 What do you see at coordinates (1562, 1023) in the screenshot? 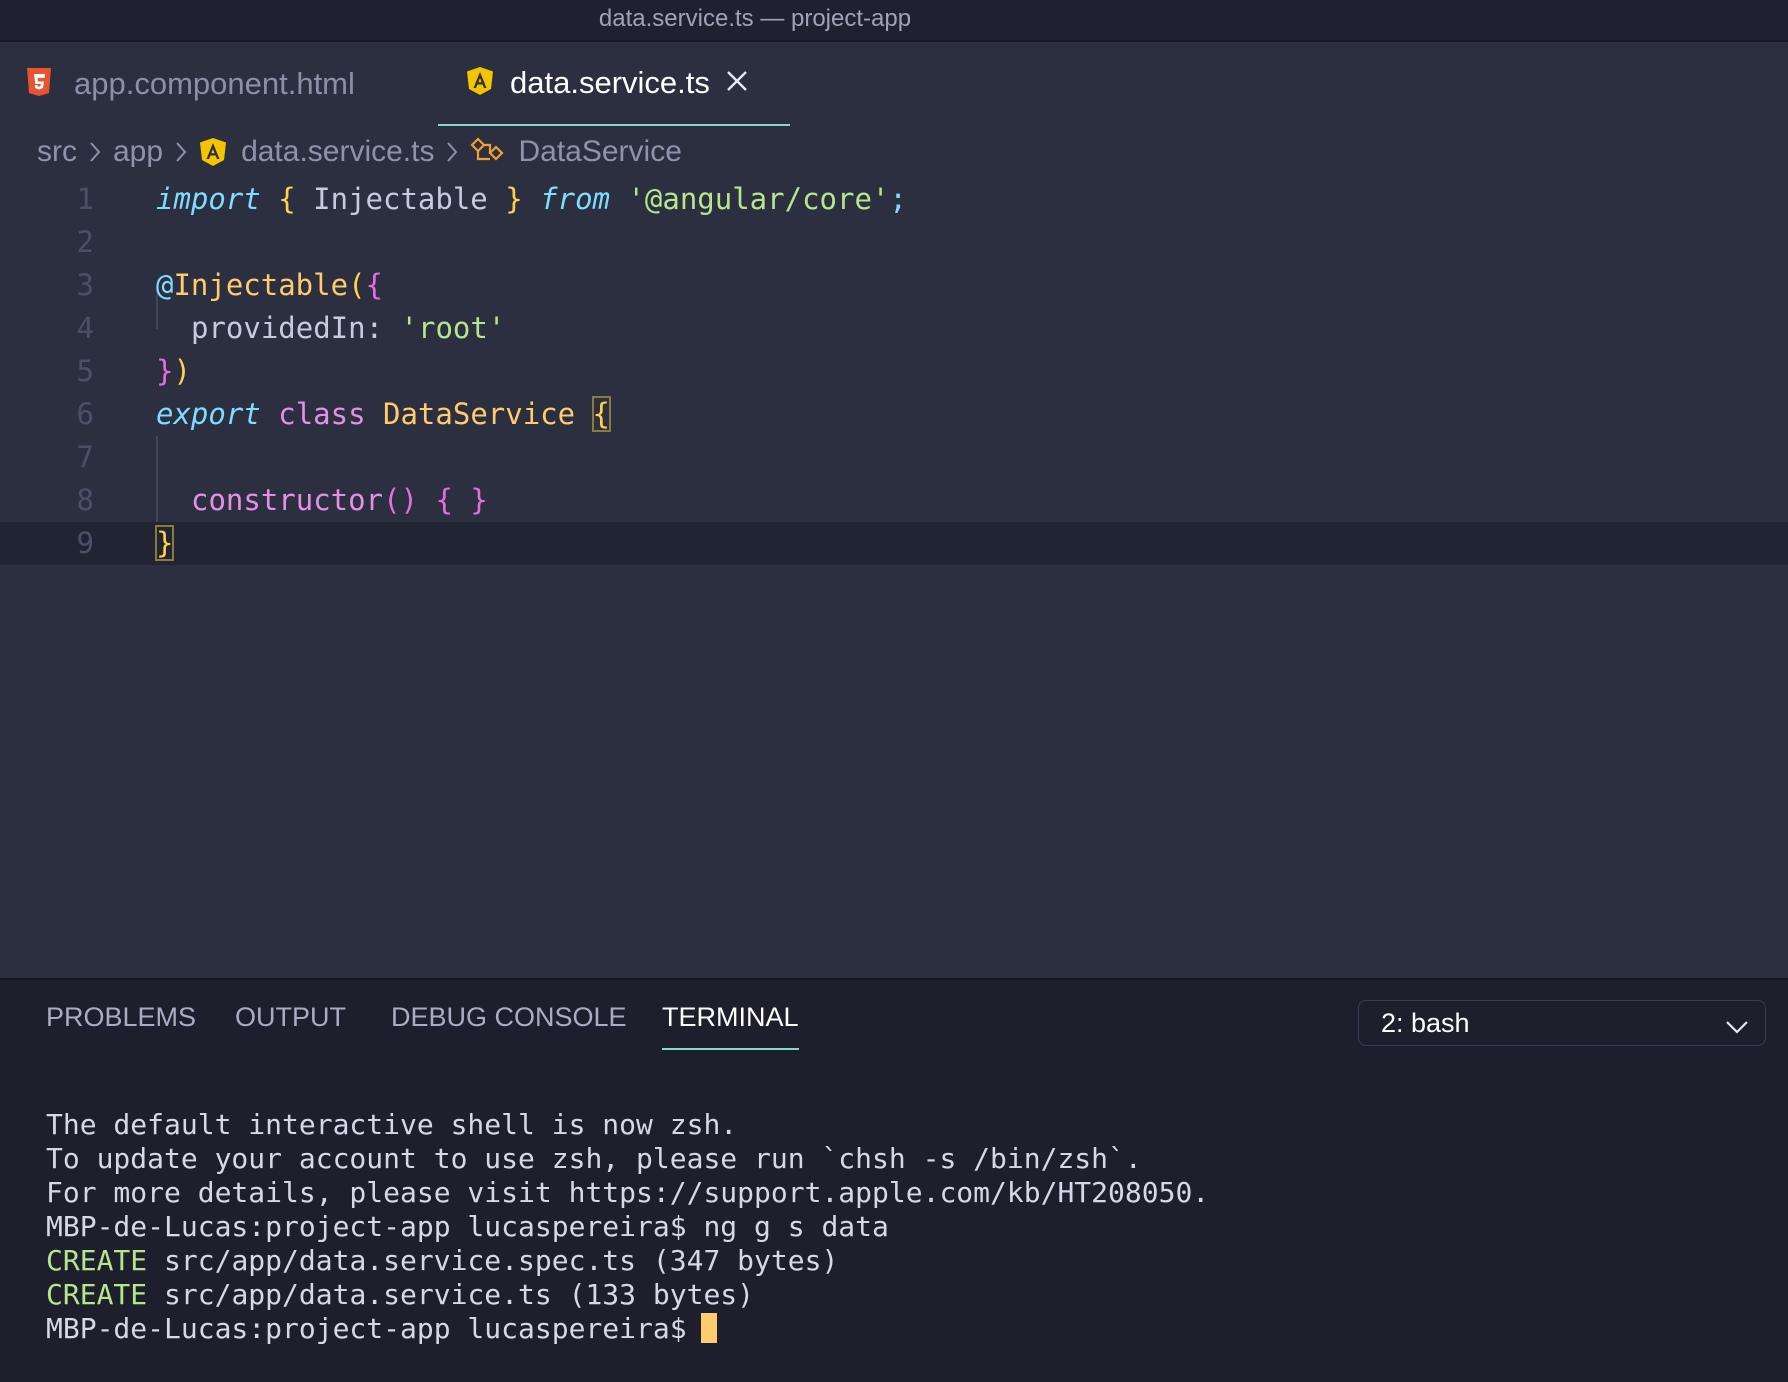
I see `terminal-select: 2: bash` at bounding box center [1562, 1023].